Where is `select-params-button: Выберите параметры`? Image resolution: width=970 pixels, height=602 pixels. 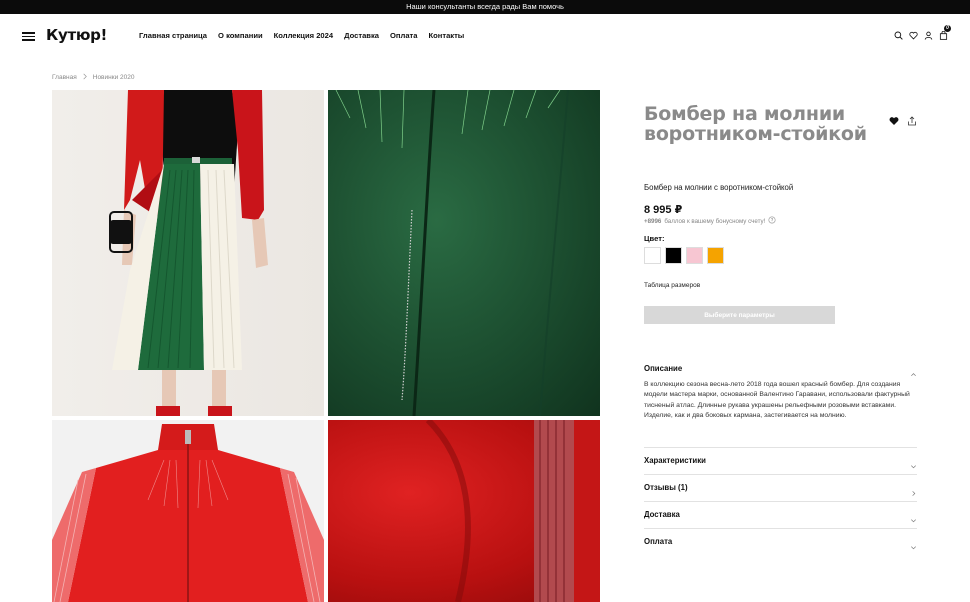
select-params-button: Выберите параметры is located at coordinates (739, 315).